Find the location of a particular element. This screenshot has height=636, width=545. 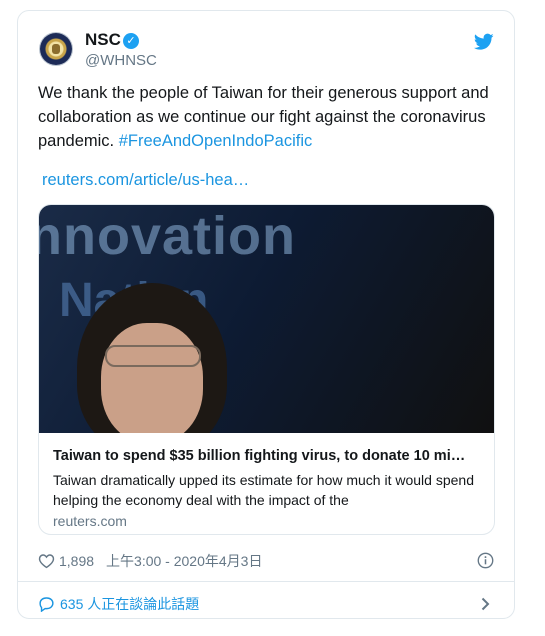

person-face is located at coordinates (152, 378).